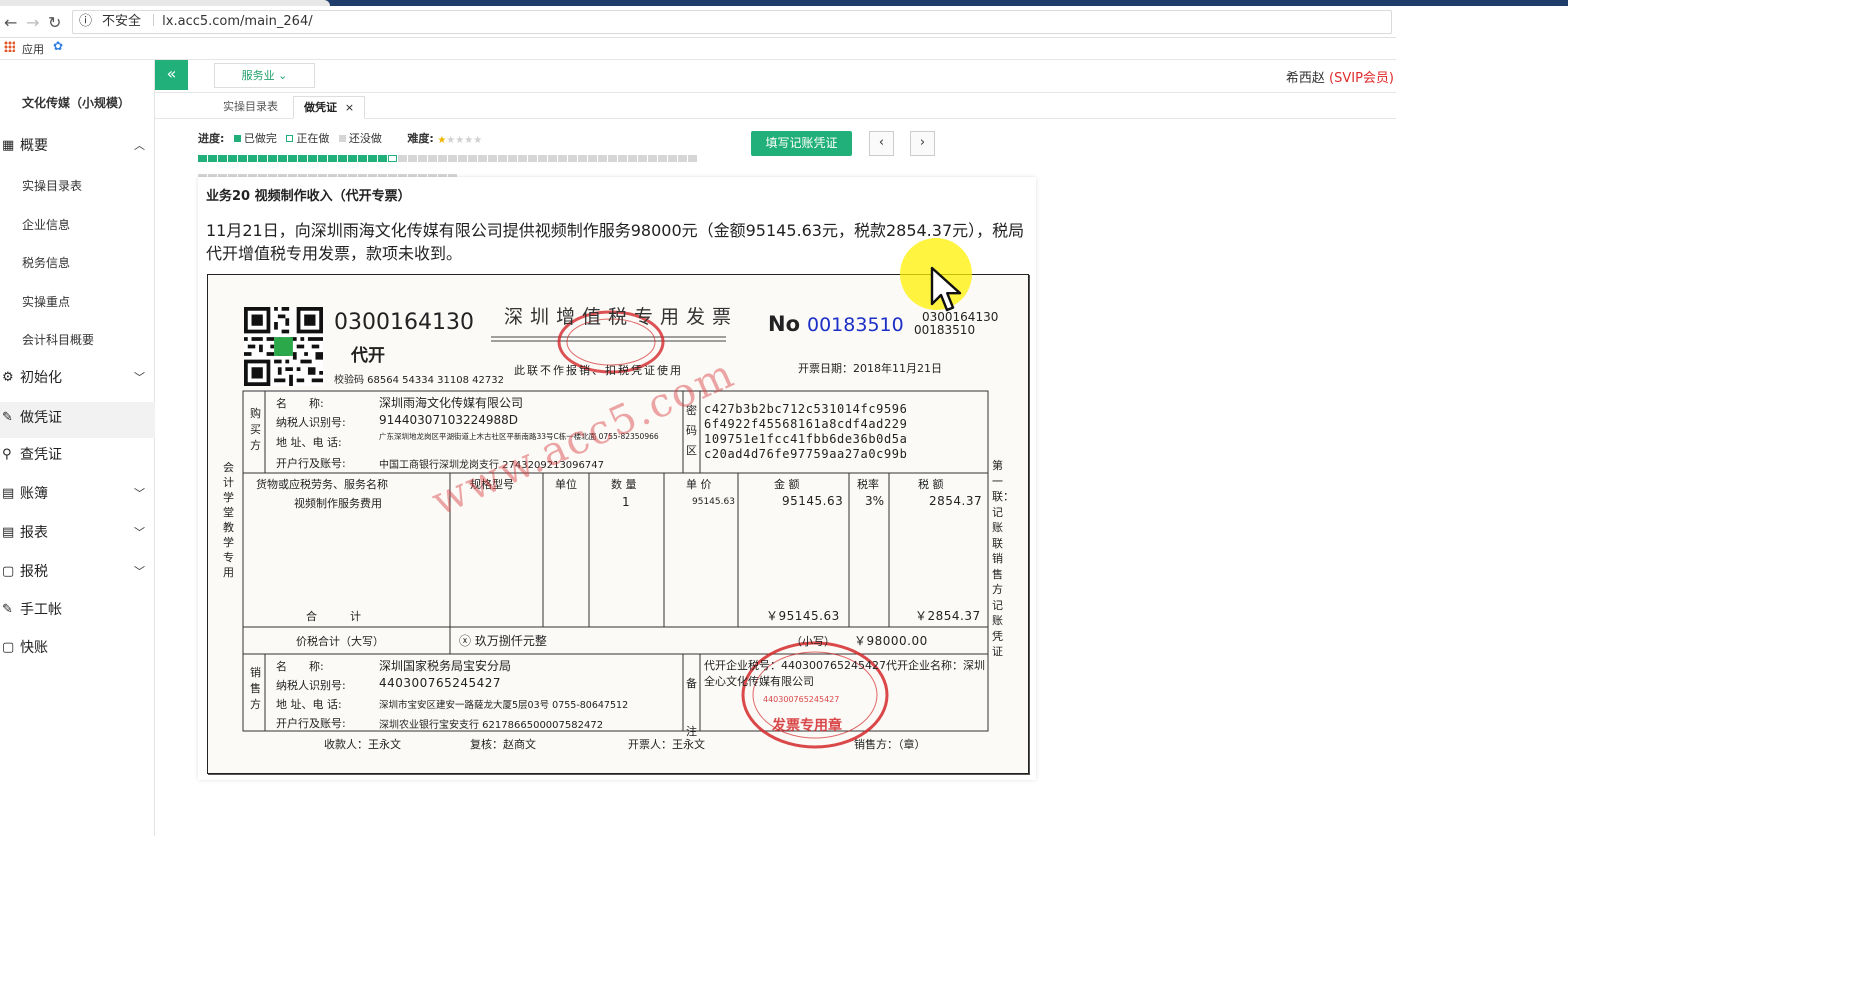  What do you see at coordinates (806, 409) in the screenshot?
I see `cipher-line: c427b3b2bc712c531014fc9596` at bounding box center [806, 409].